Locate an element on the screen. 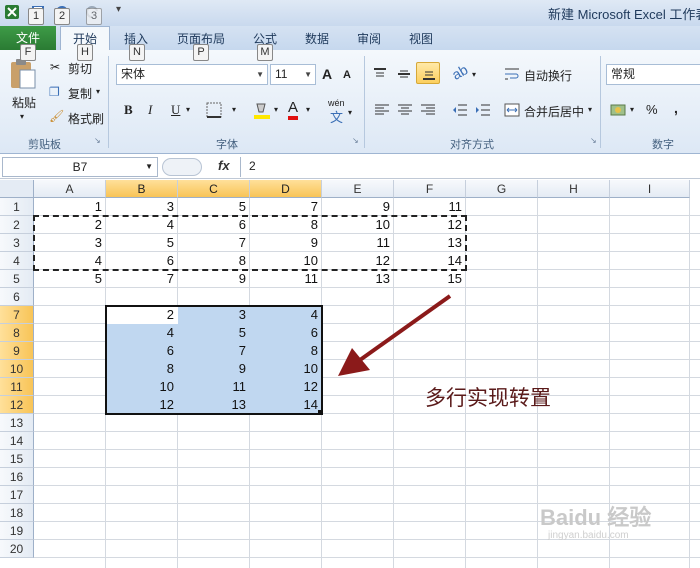 This screenshot has width=700, height=568. row-header-8: 8 is located at coordinates (17, 333).